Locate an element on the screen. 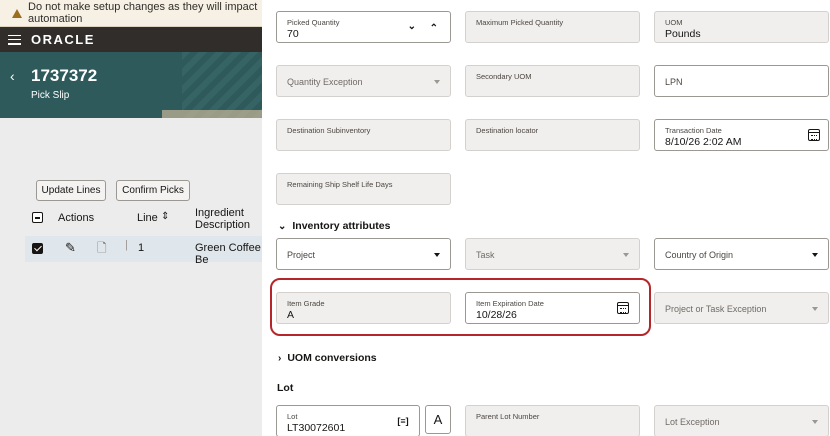 The width and height of the screenshot is (830, 436). select-all-checkbox is located at coordinates (37, 217).